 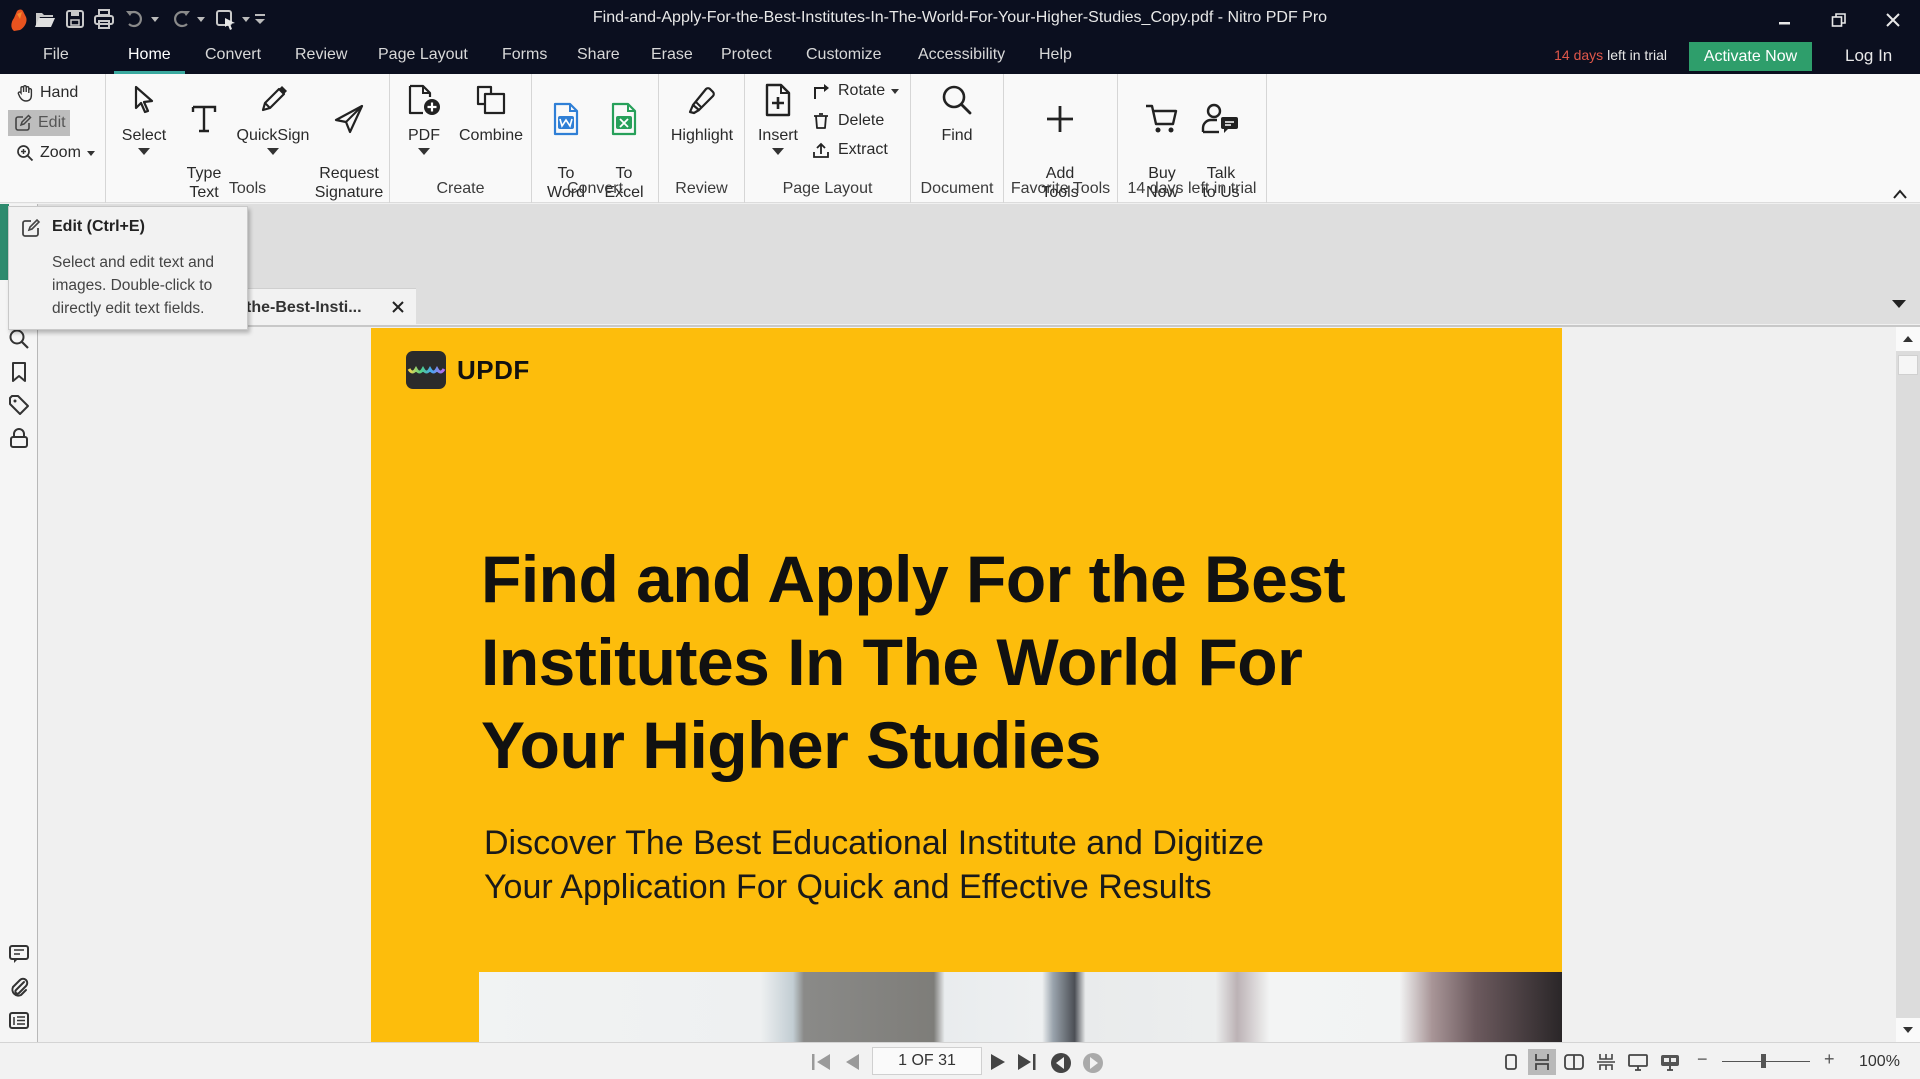 I want to click on comment-icon, so click(x=19, y=954).